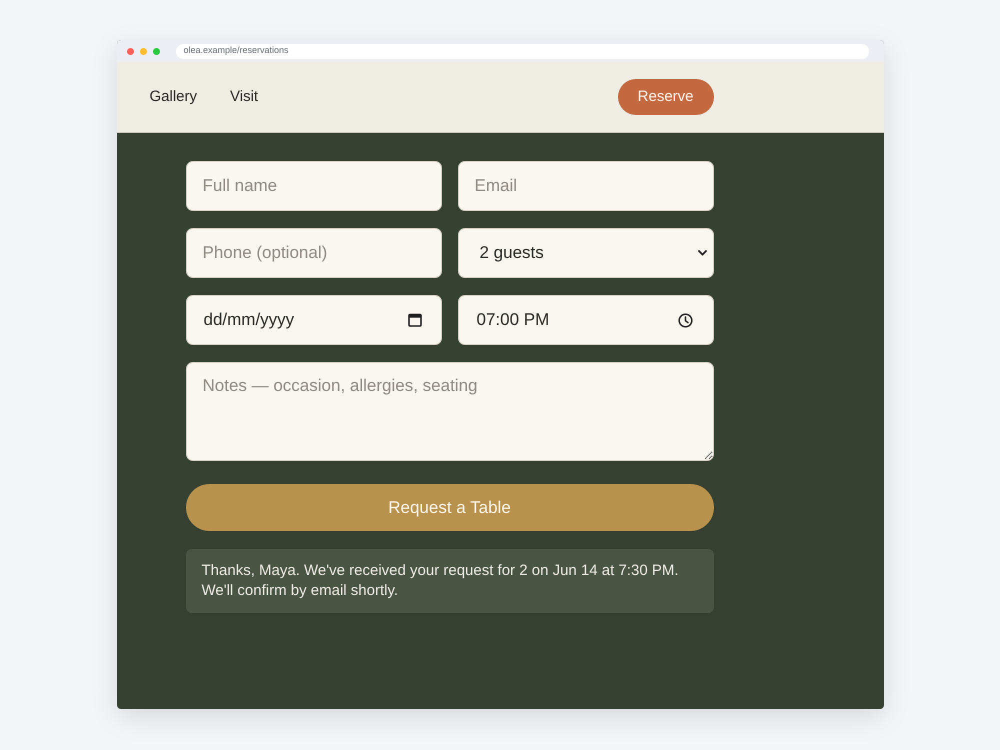 This screenshot has height=750, width=1000. Describe the element at coordinates (314, 320) in the screenshot. I see `date-field: dd/mm/yyyy` at that location.